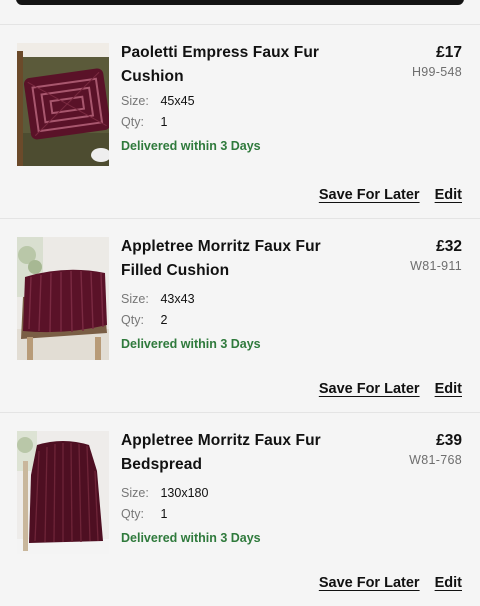 Image resolution: width=480 pixels, height=606 pixels. I want to click on size-row: Size: 43x43, so click(158, 299).